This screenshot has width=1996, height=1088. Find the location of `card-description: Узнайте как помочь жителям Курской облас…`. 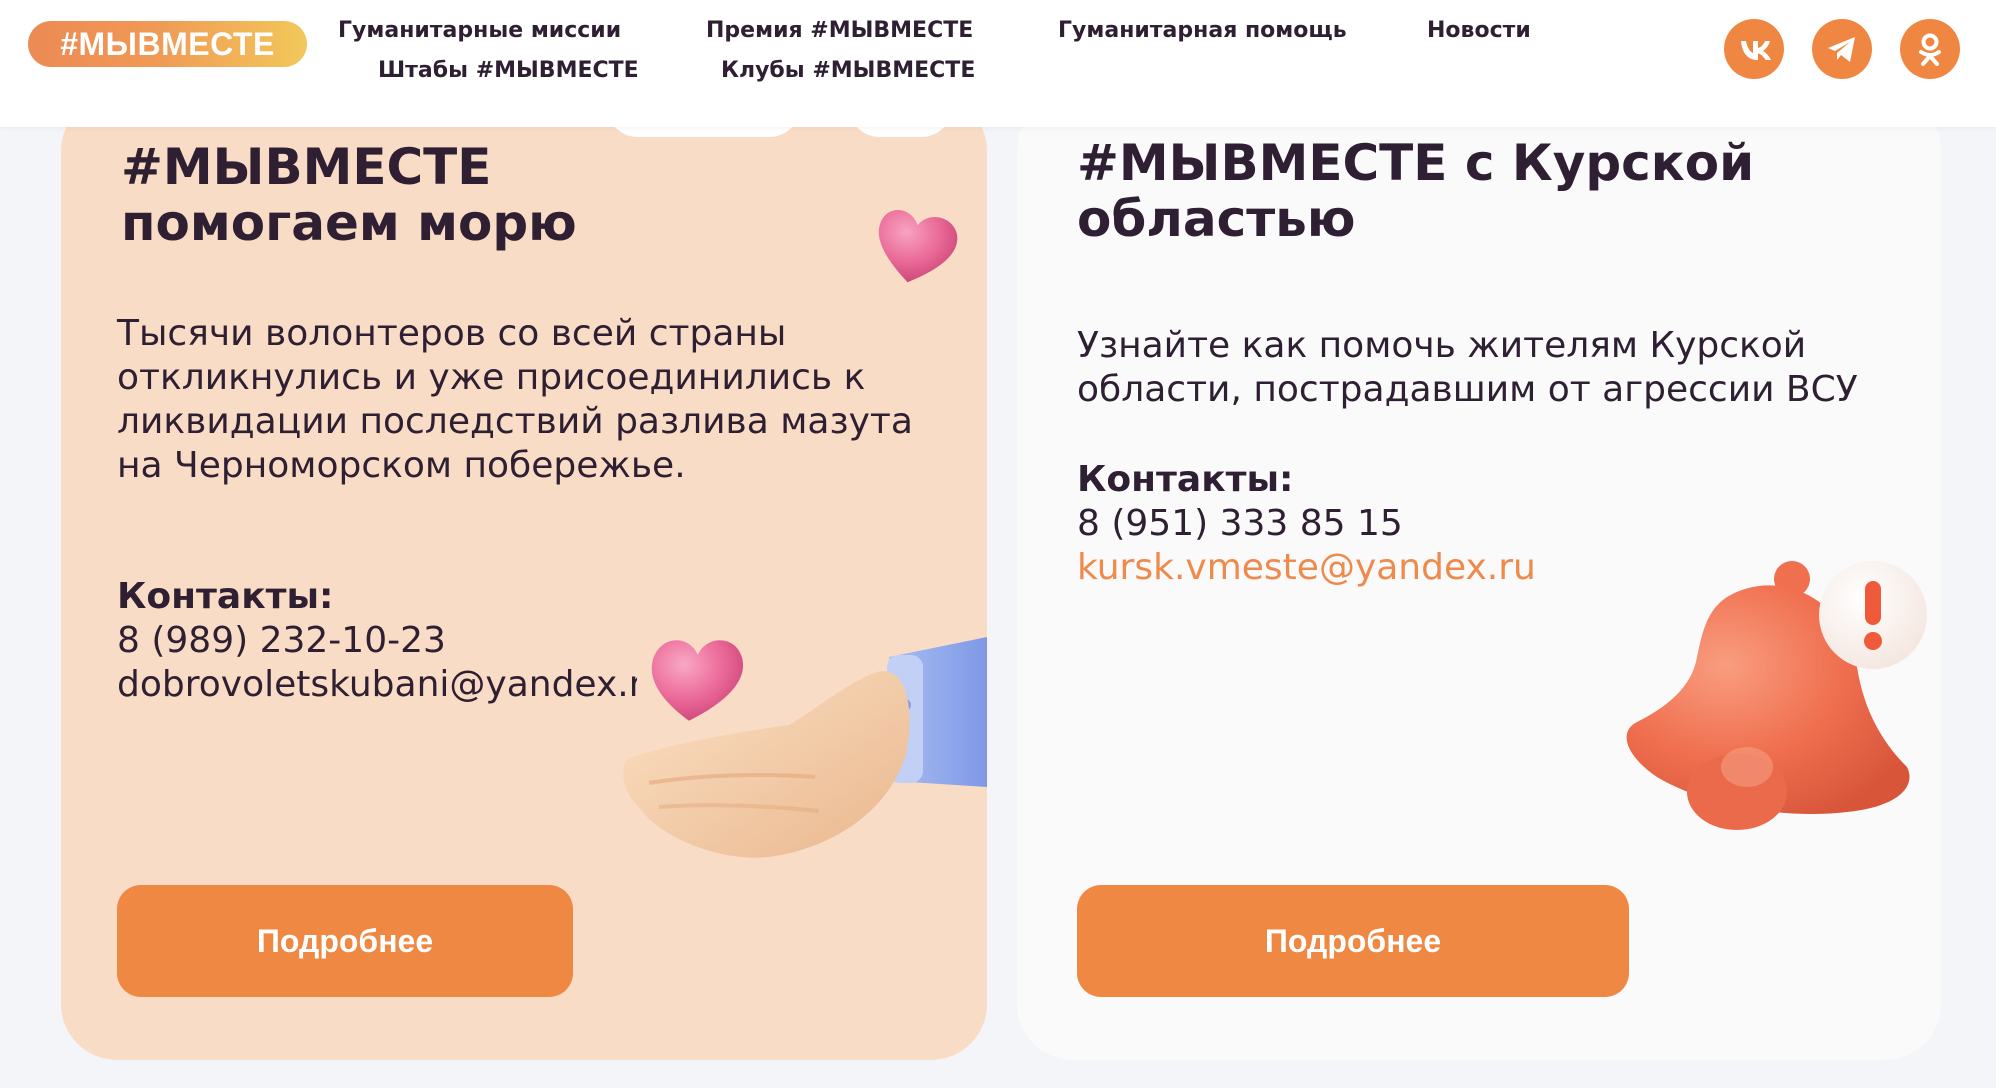

card-description: Узнайте как помочь жителям Курской облас… is located at coordinates (1467, 367).